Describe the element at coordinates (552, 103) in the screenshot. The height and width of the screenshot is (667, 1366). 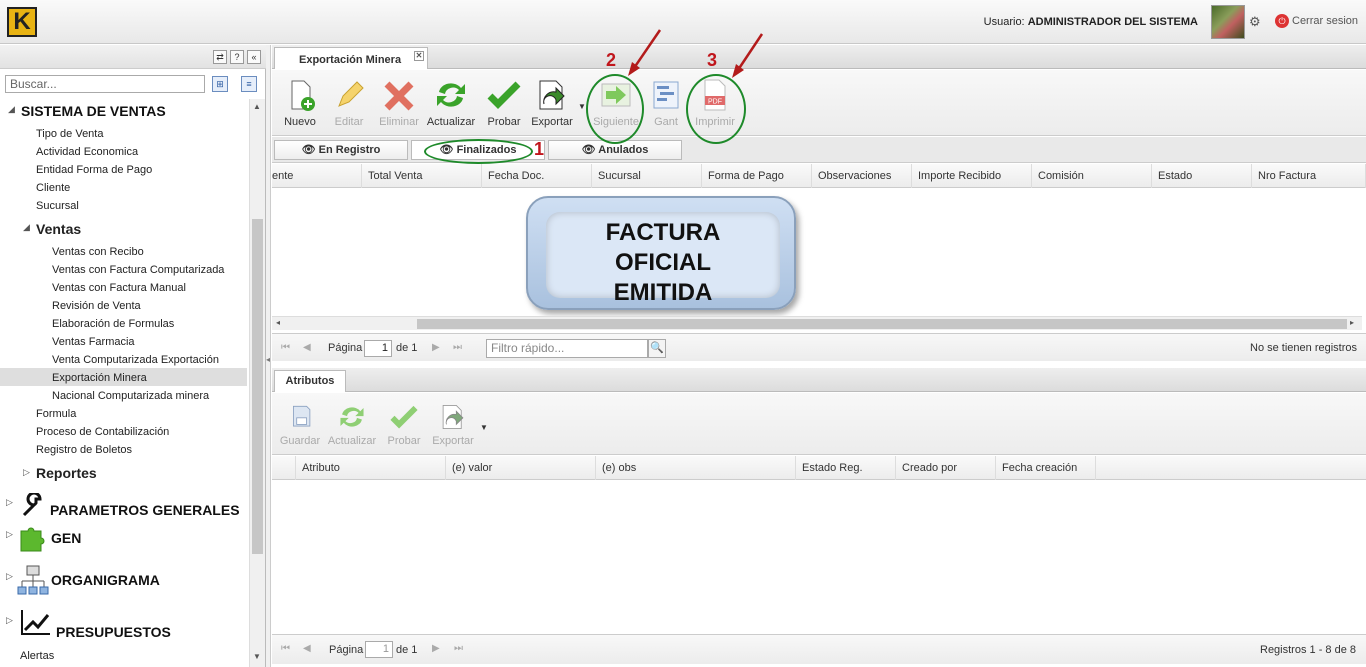
I see `exportar-button: Exportar` at that location.